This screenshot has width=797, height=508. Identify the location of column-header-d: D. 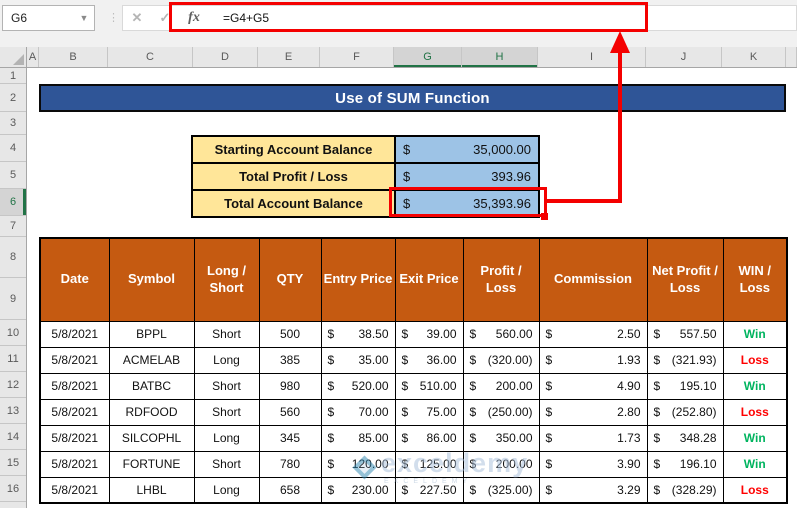
(225, 57).